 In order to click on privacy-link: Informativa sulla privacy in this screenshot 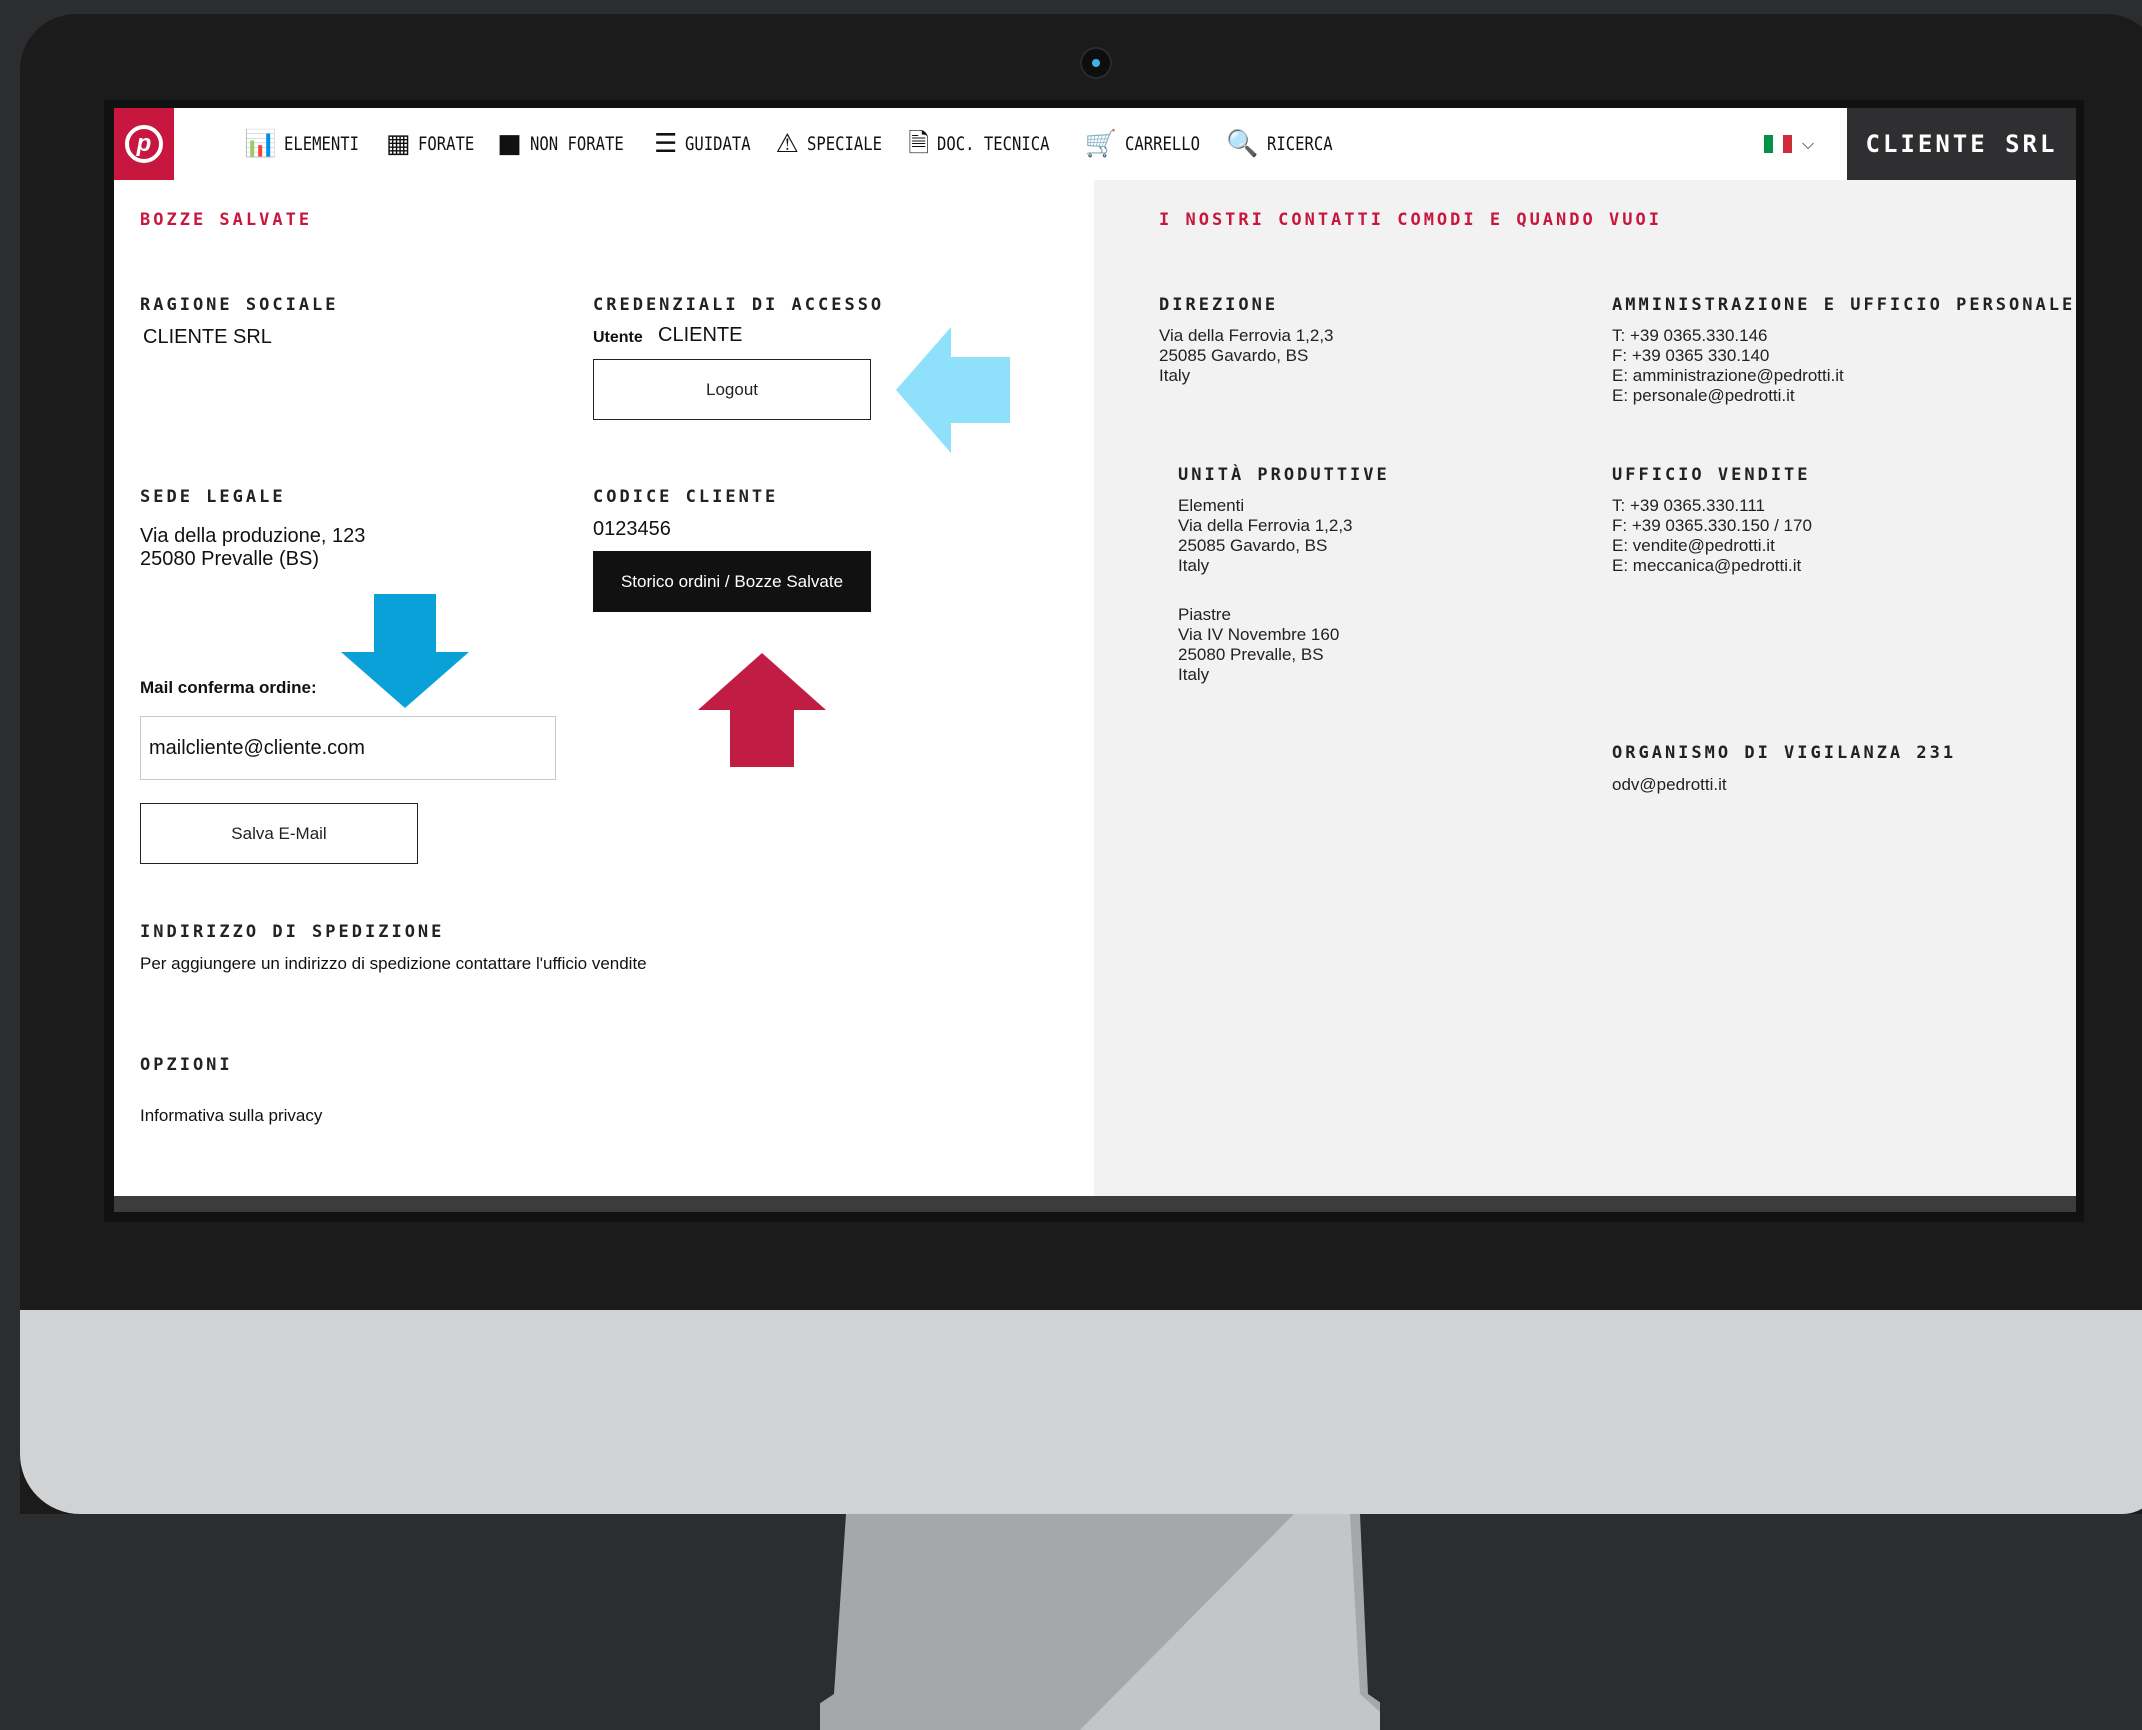, I will do `click(231, 1116)`.